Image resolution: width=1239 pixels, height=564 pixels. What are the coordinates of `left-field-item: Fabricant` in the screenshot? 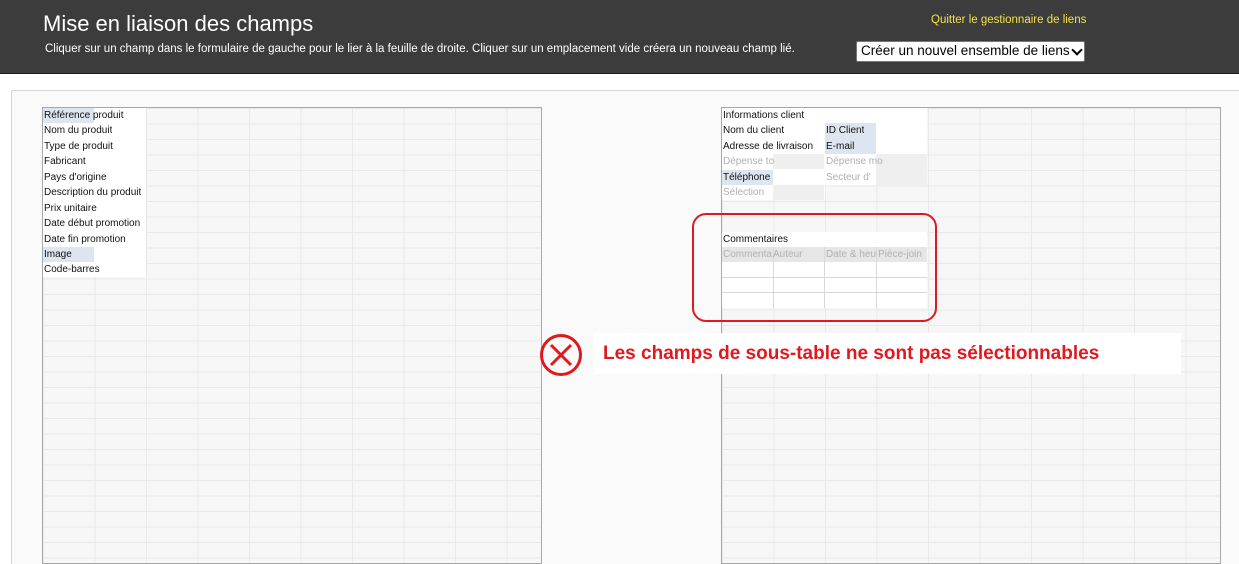 It's located at (64, 161).